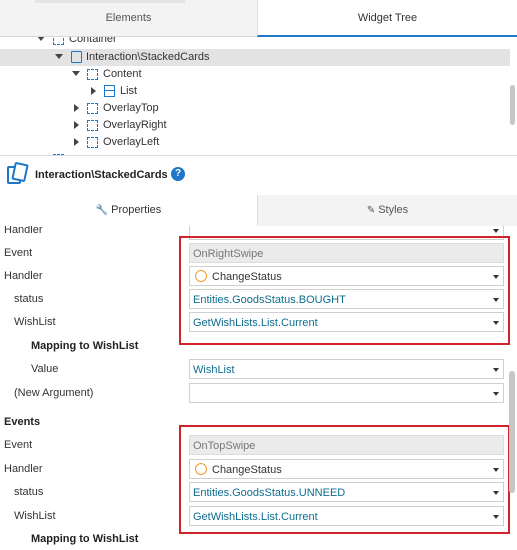  Describe the element at coordinates (258, 175) in the screenshot. I see `widget-header: Interaction\StackedCards ?` at that location.